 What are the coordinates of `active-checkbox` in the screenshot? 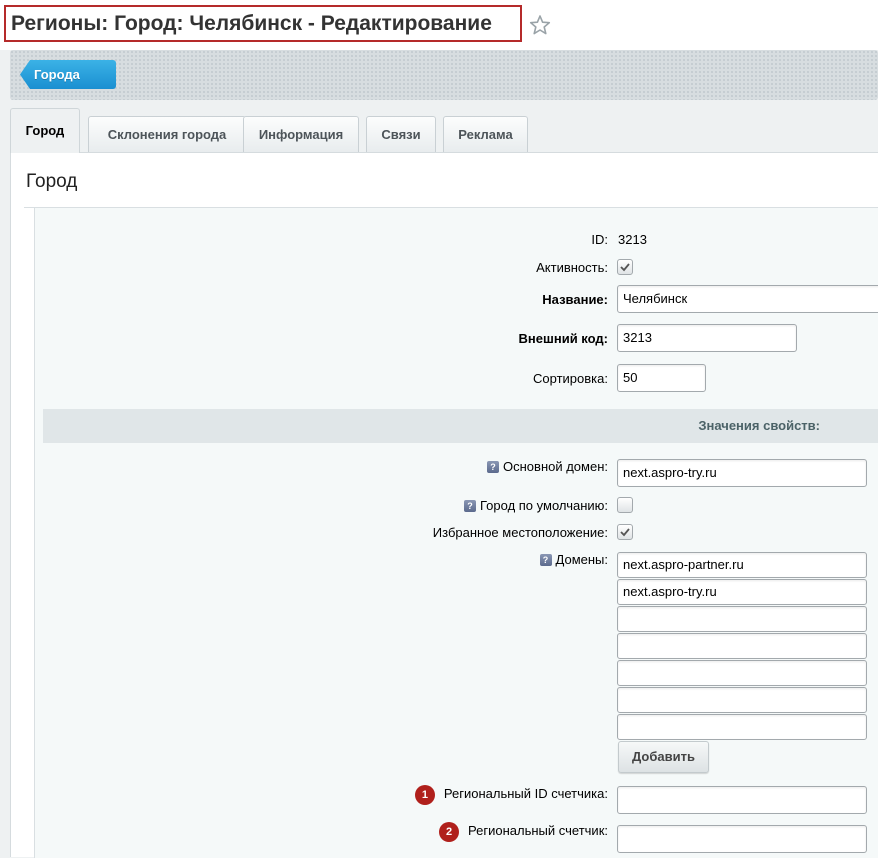 It's located at (625, 267).